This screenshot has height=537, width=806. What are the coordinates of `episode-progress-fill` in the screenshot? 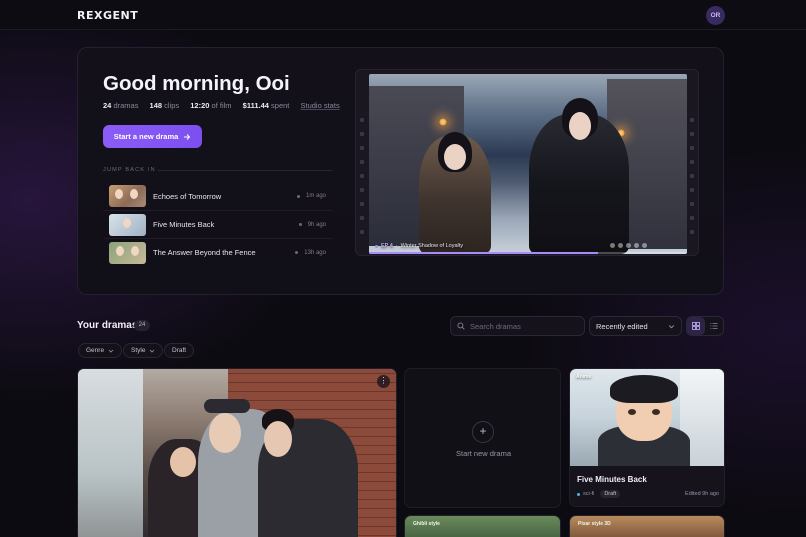 It's located at (483, 253).